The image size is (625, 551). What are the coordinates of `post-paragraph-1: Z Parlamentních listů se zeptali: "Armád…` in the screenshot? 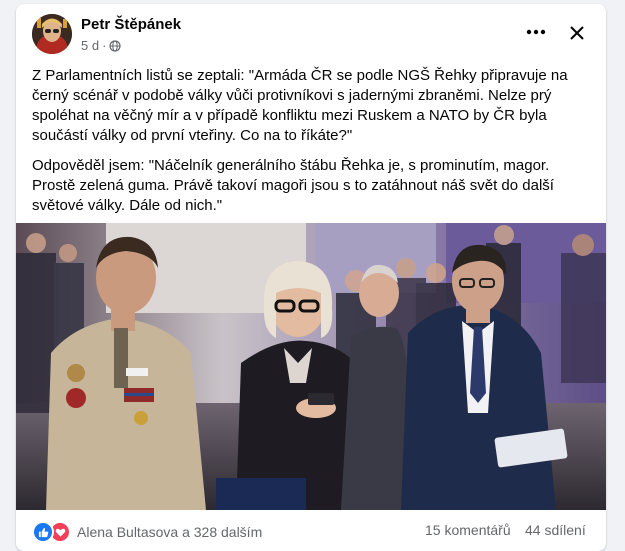 It's located at (300, 105).